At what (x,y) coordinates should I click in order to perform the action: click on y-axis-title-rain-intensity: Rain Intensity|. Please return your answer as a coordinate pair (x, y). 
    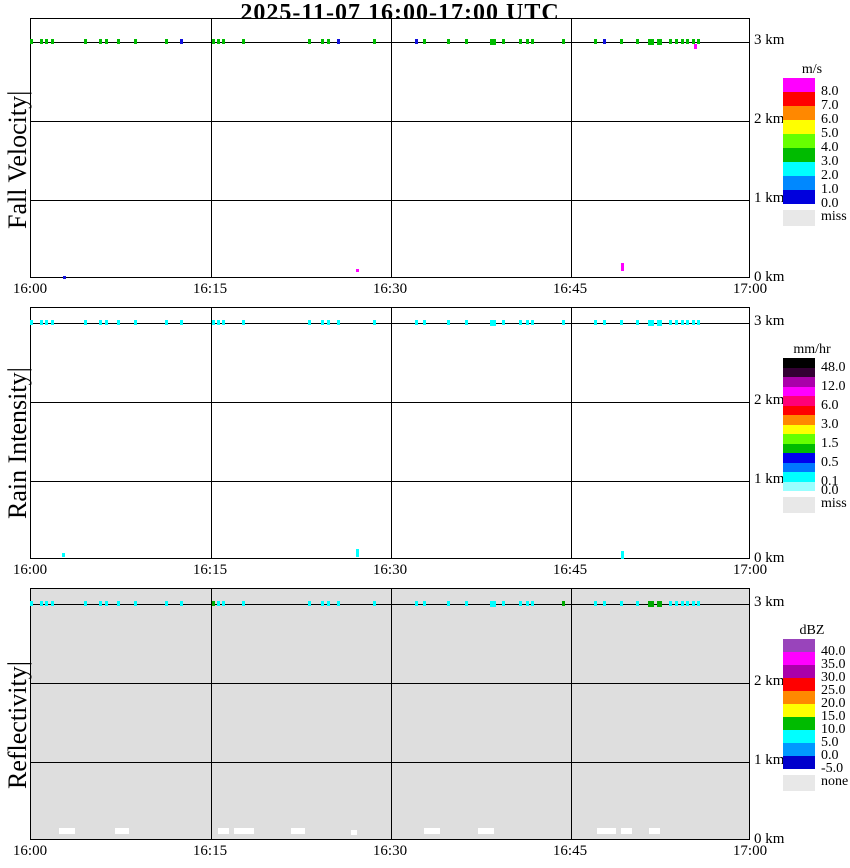
    Looking at the image, I should click on (17, 443).